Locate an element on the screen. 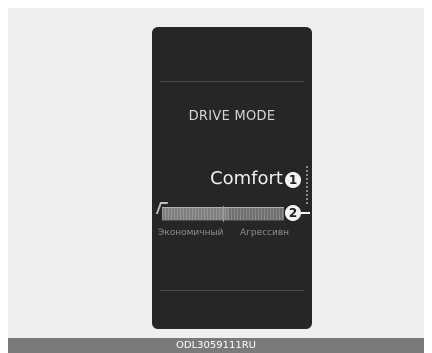  bottom-divider is located at coordinates (232, 290).